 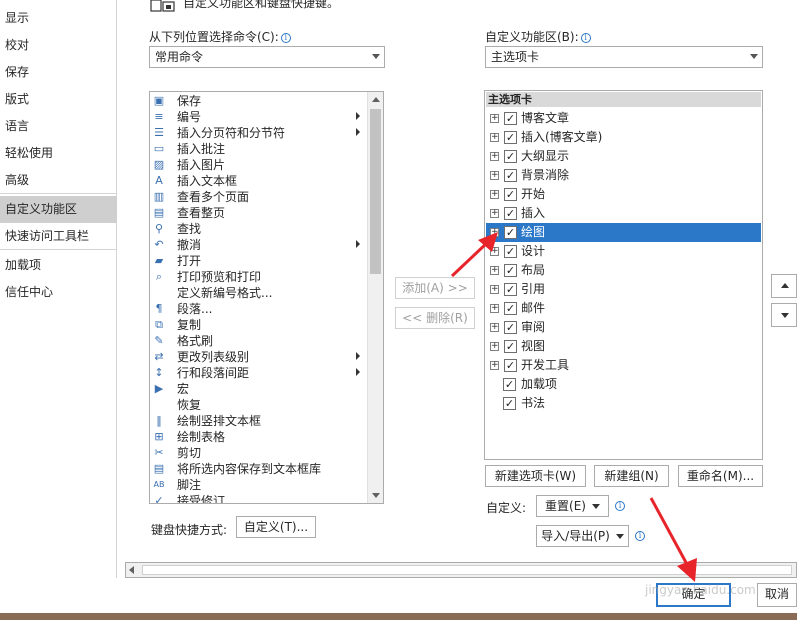 I want to click on command-item: ▶ 宏, so click(x=259, y=389).